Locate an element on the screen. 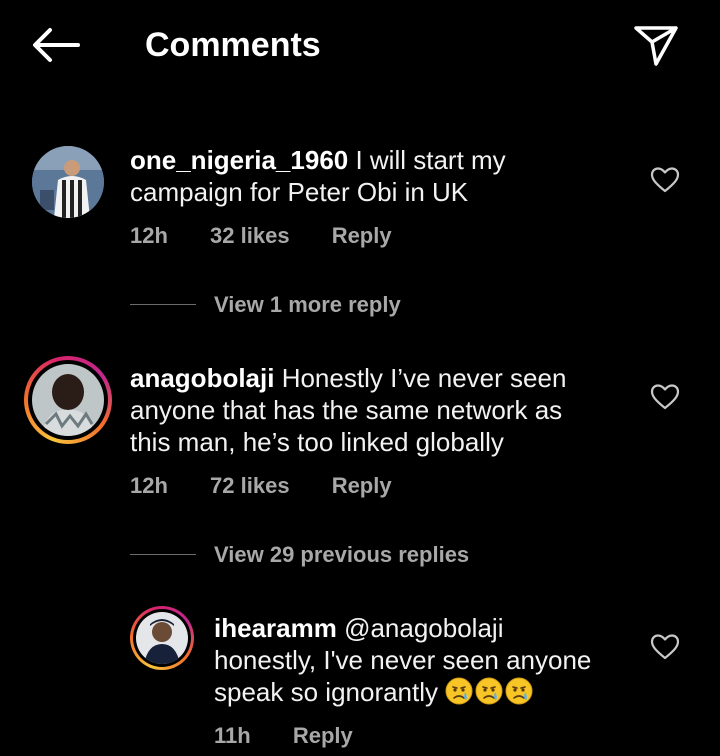 The height and width of the screenshot is (756, 720). view-replies-row: View 29 previous replies is located at coordinates (330, 555).